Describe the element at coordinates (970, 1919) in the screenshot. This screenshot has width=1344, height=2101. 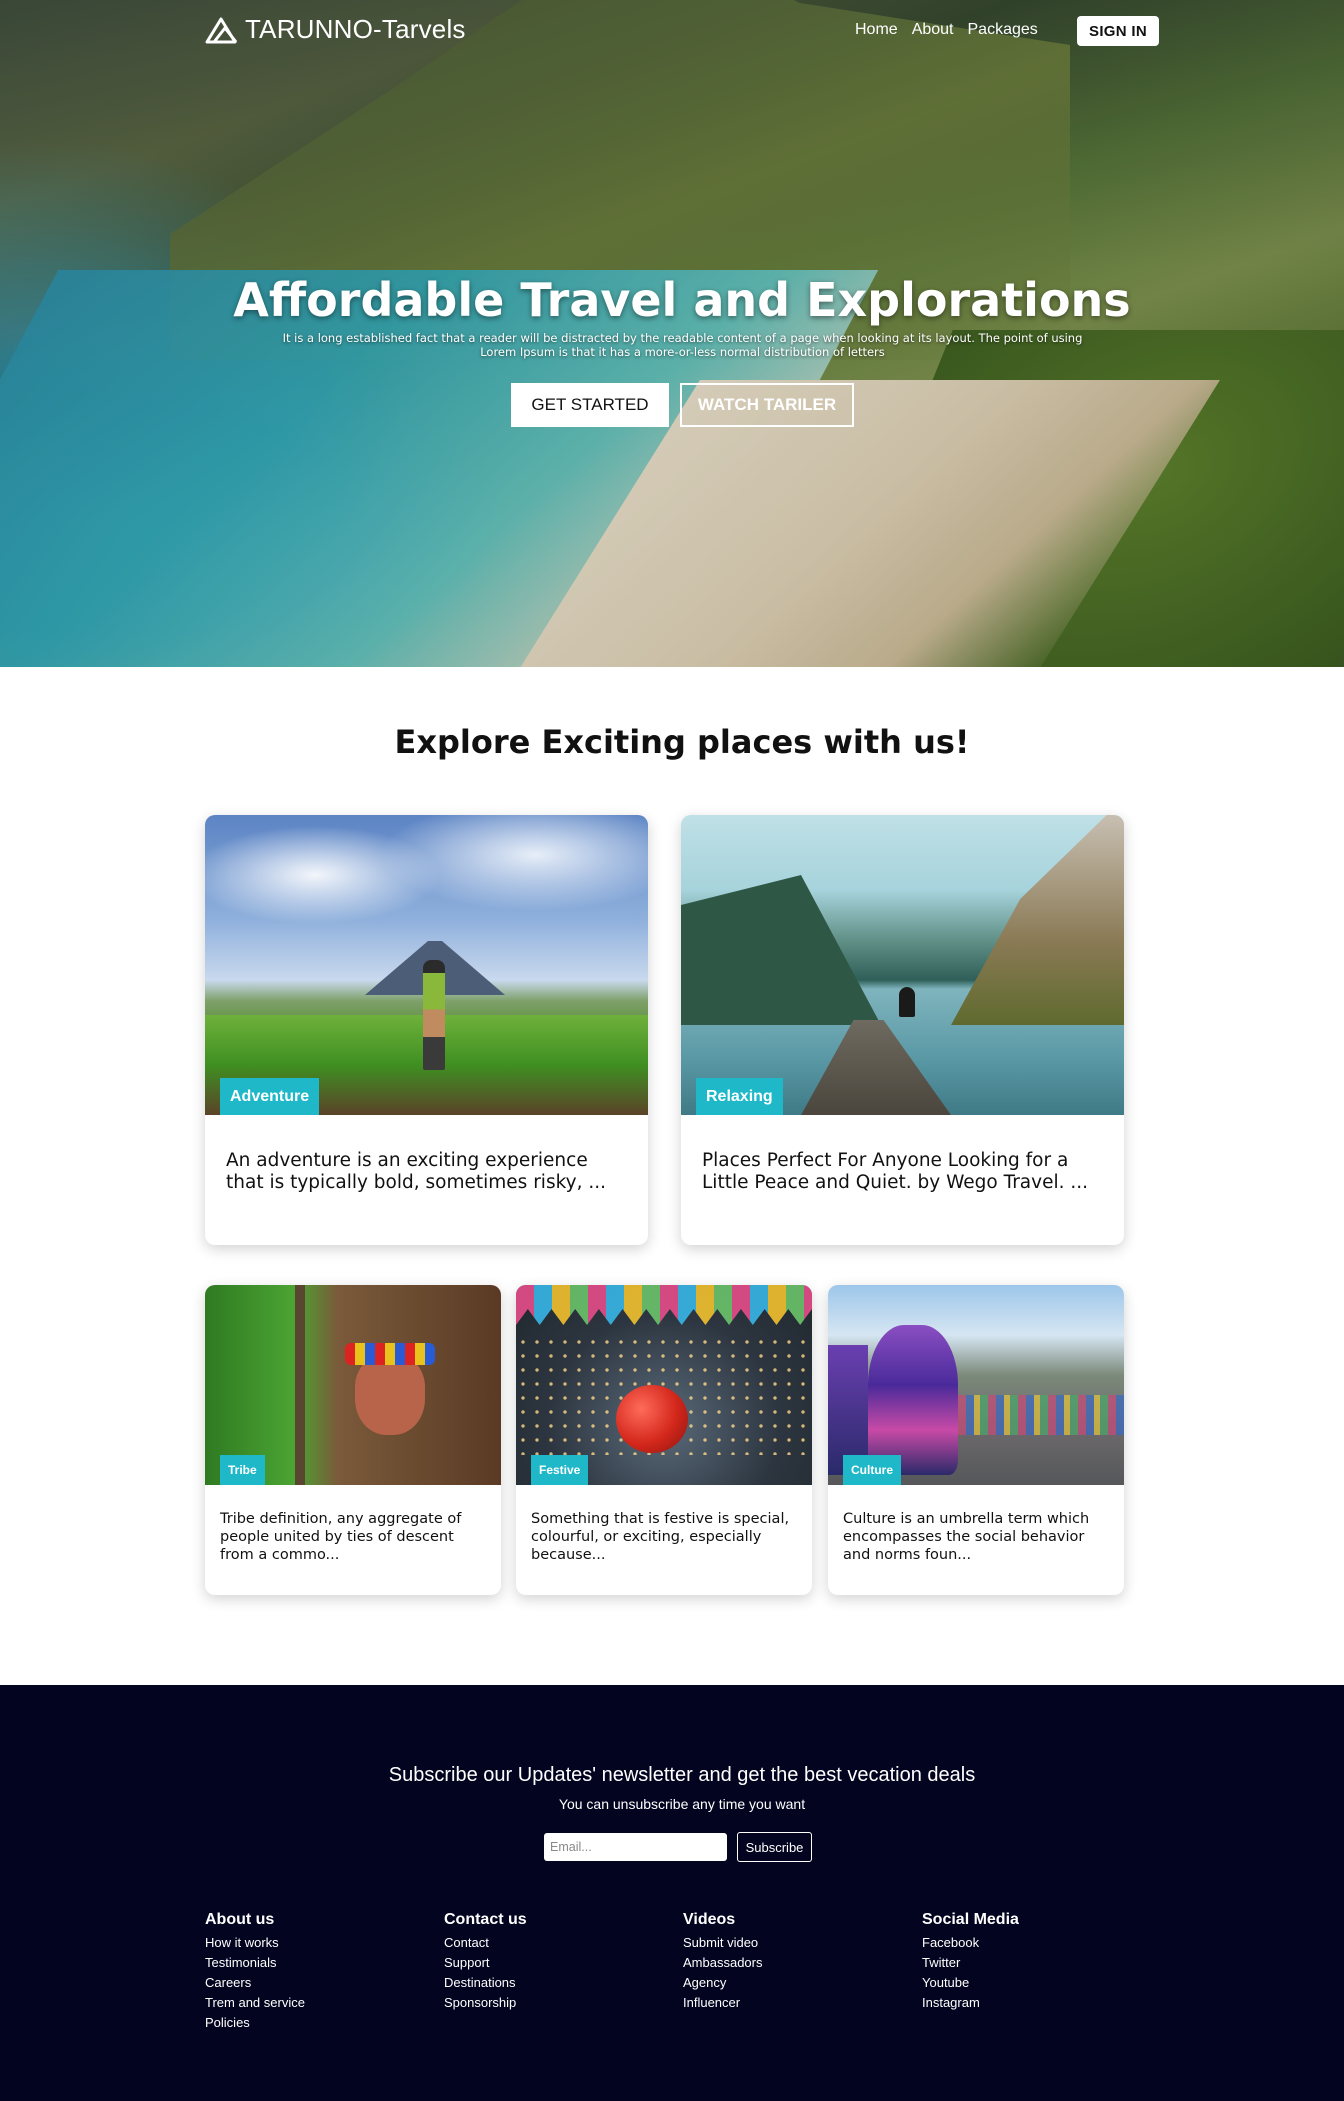
I see `footer-heading: Social Media` at that location.